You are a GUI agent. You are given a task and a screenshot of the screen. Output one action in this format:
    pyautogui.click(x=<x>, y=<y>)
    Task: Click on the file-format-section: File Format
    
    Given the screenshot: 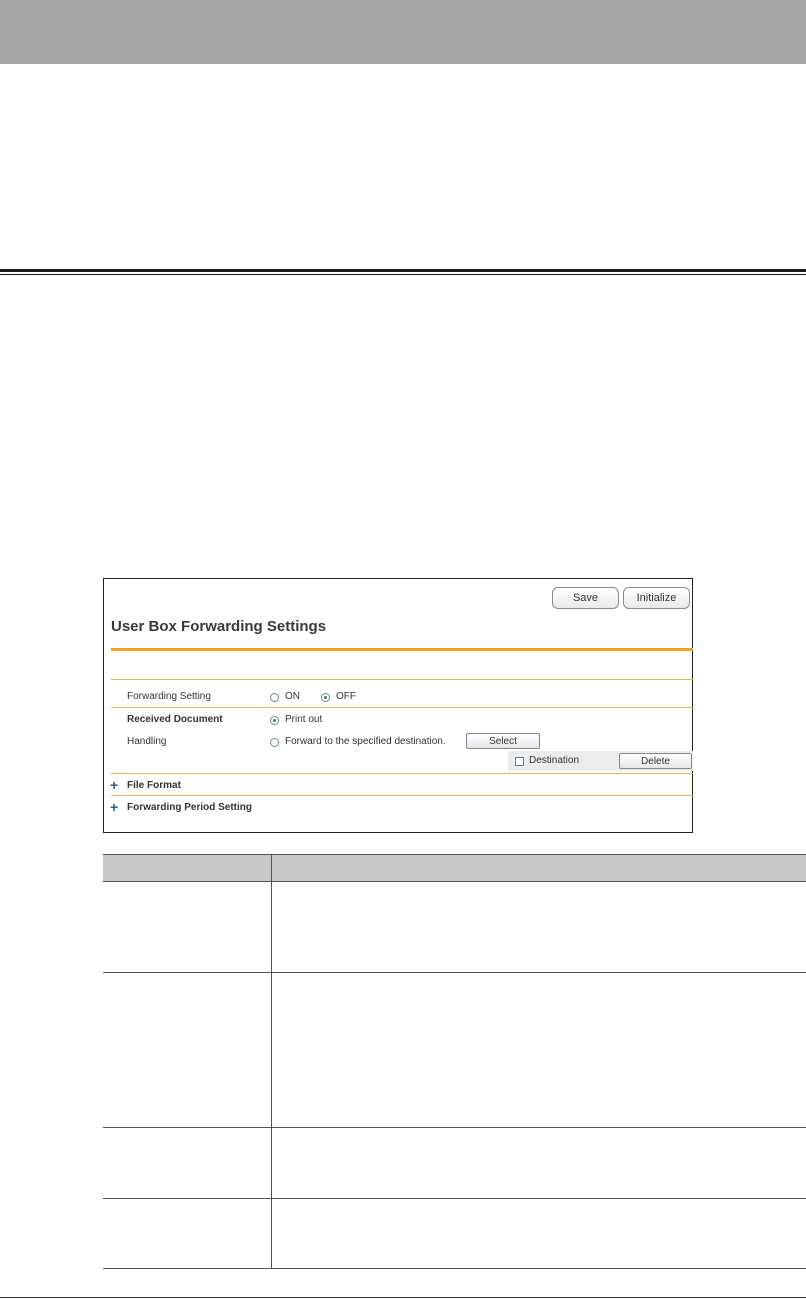 What is the action you would take?
    pyautogui.click(x=154, y=785)
    